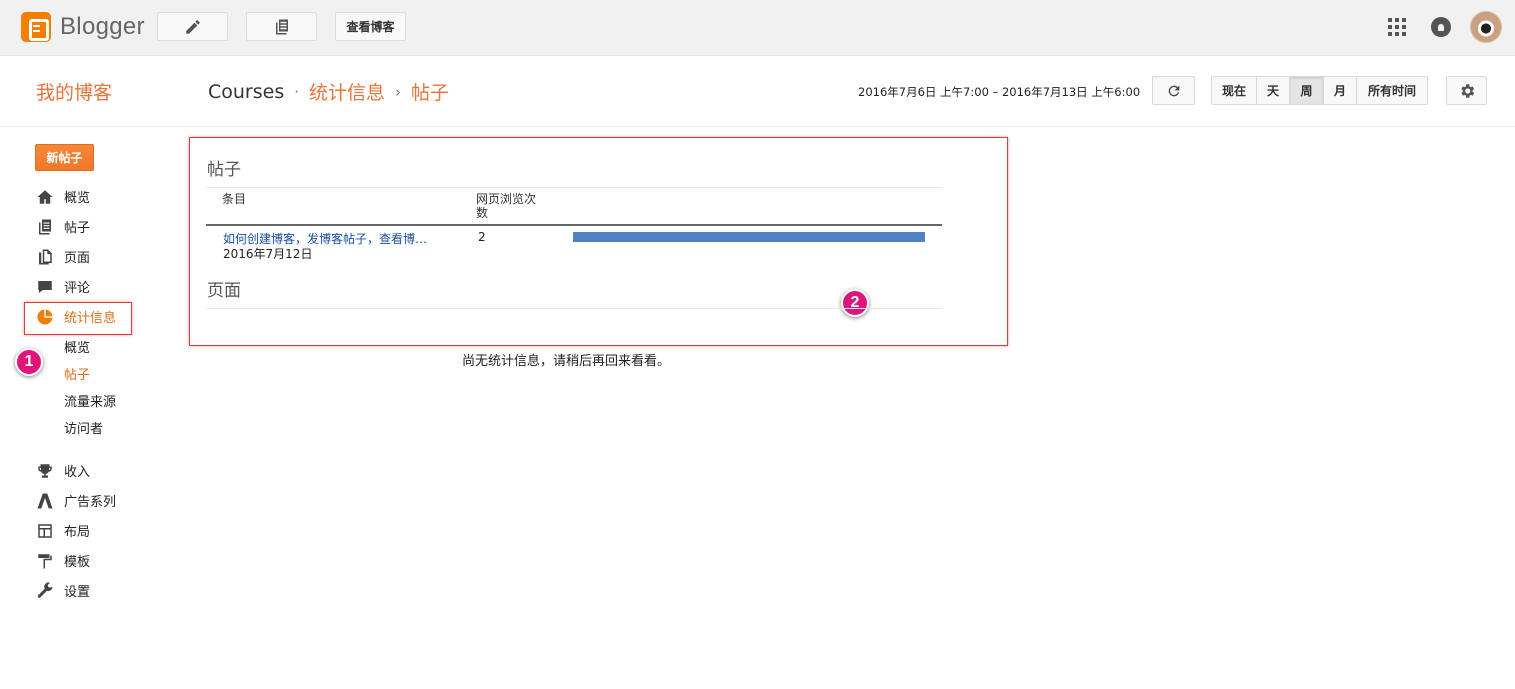 The height and width of the screenshot is (689, 1515). What do you see at coordinates (757, 126) in the screenshot?
I see `header-divider` at bounding box center [757, 126].